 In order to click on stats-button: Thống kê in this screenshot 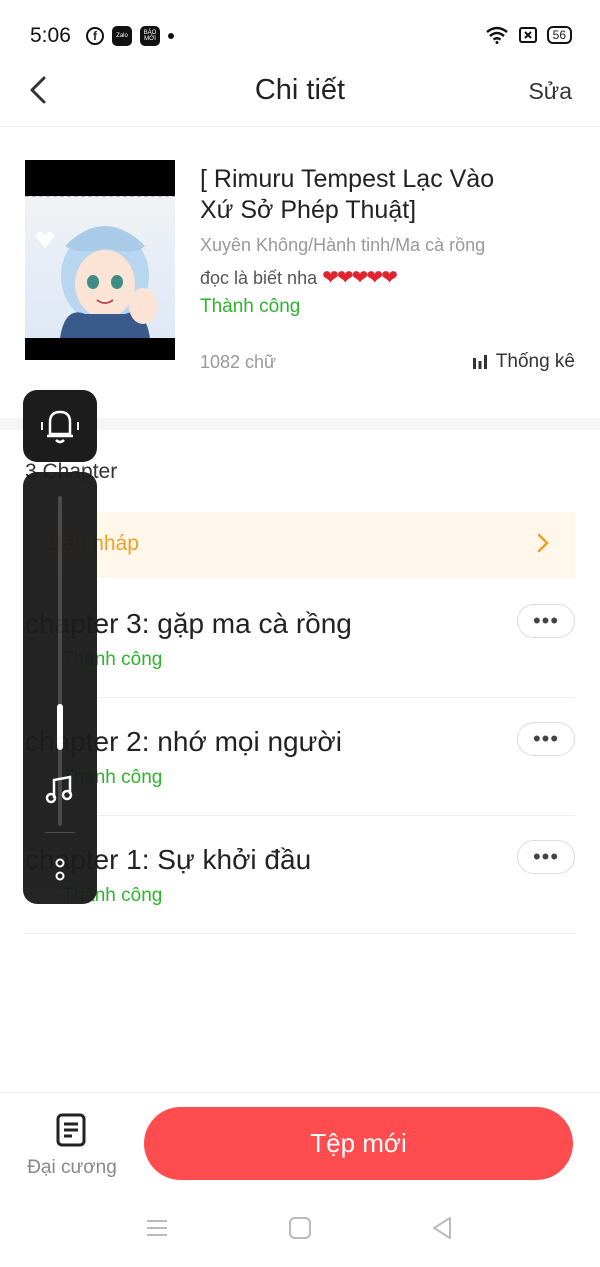, I will do `click(523, 362)`.